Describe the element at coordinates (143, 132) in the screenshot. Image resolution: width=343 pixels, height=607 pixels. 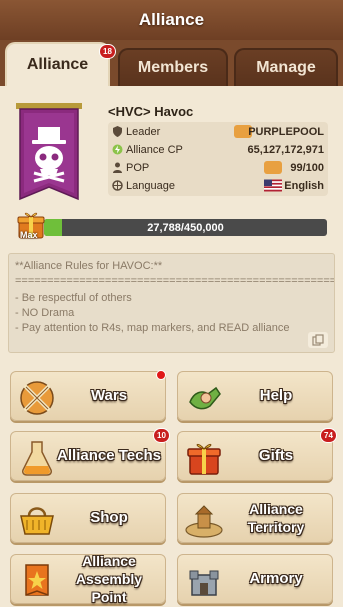
I see `info-label-leader: Leader` at that location.